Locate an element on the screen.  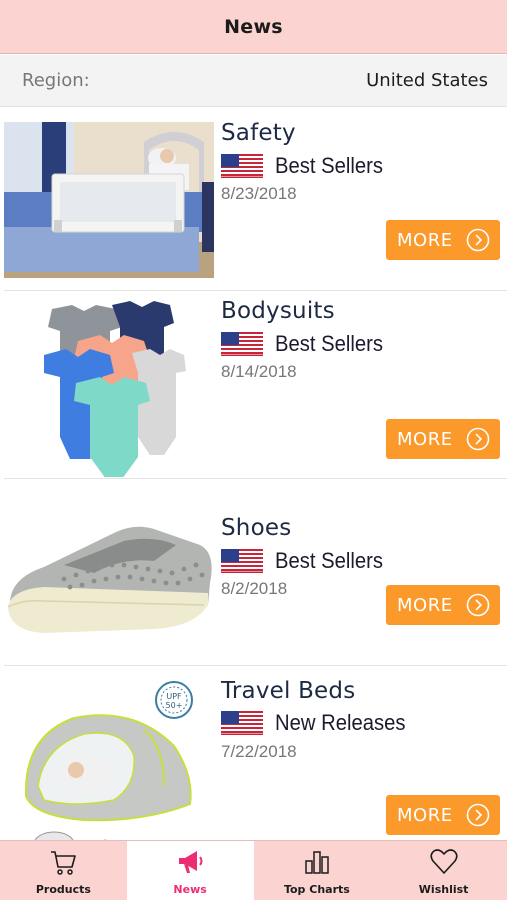
travel-bed-product-image: UPF 50+ is located at coordinates (109, 758).